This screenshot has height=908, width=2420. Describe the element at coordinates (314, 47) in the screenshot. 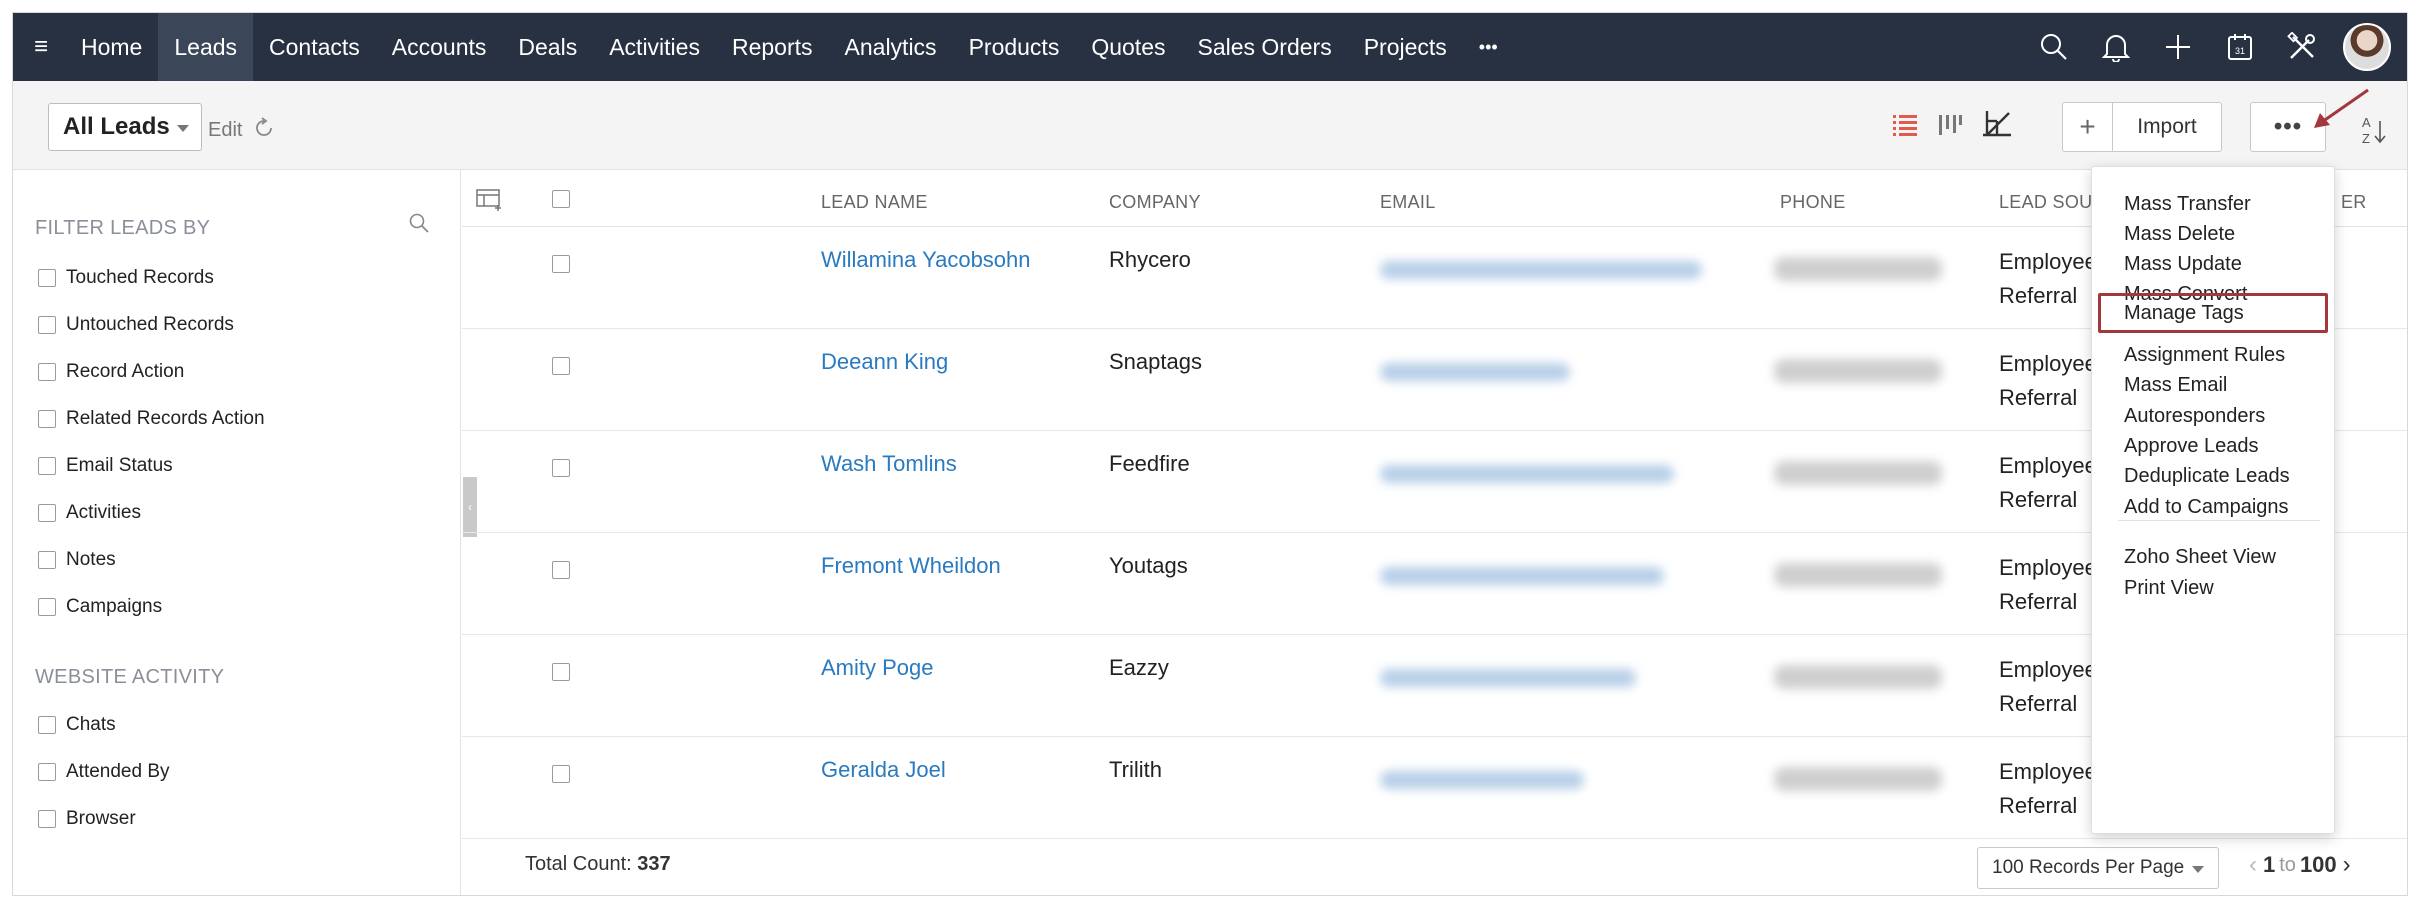

I see `nav-tab-contacts: Contacts` at that location.